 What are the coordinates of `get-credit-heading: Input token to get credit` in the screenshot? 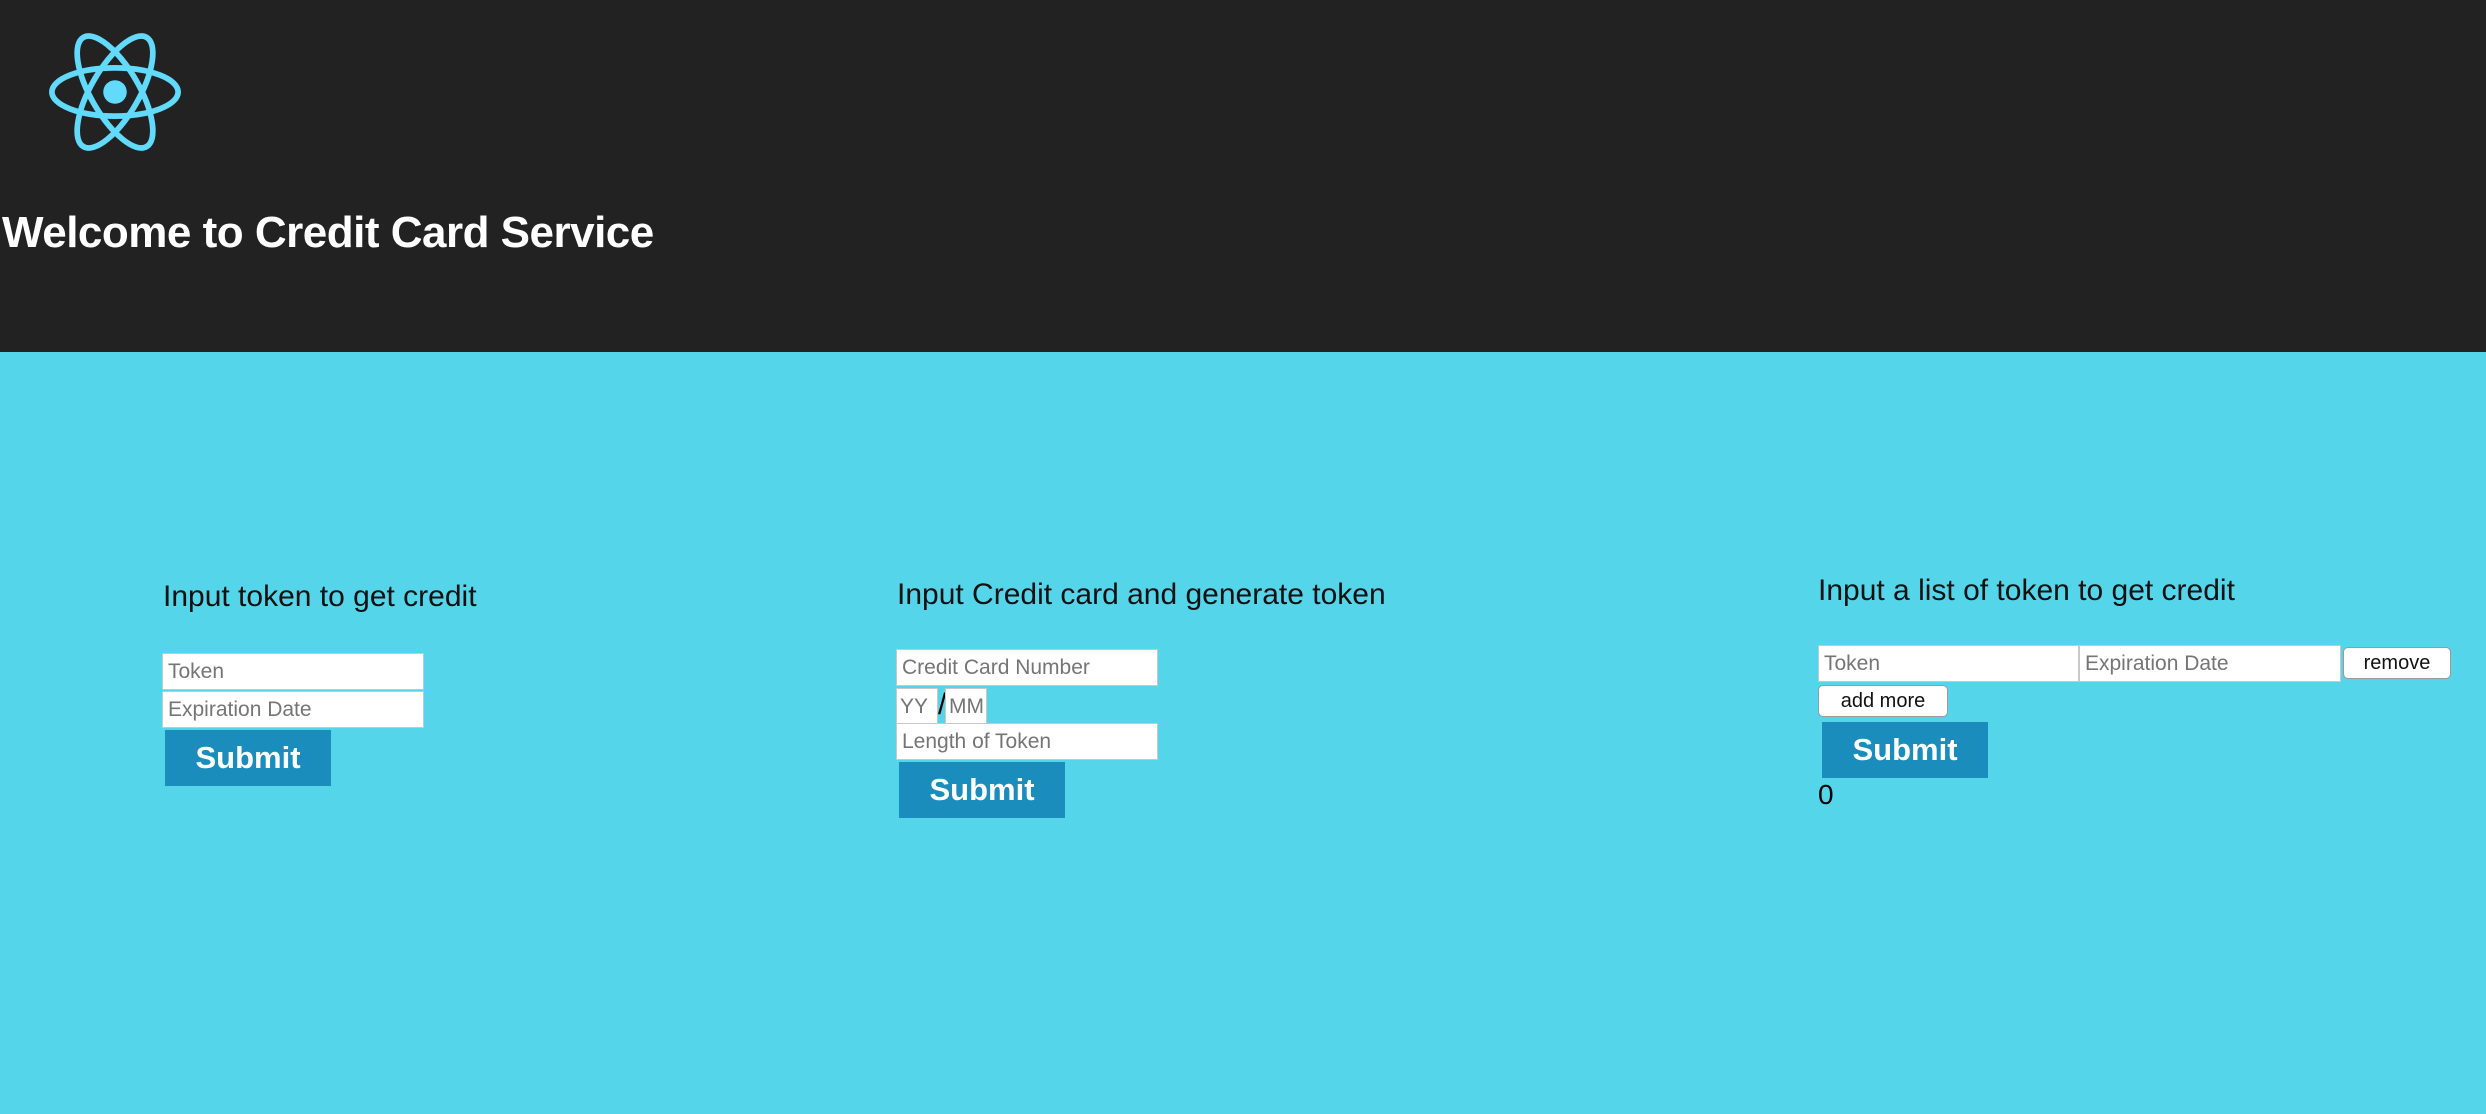 It's located at (320, 596).